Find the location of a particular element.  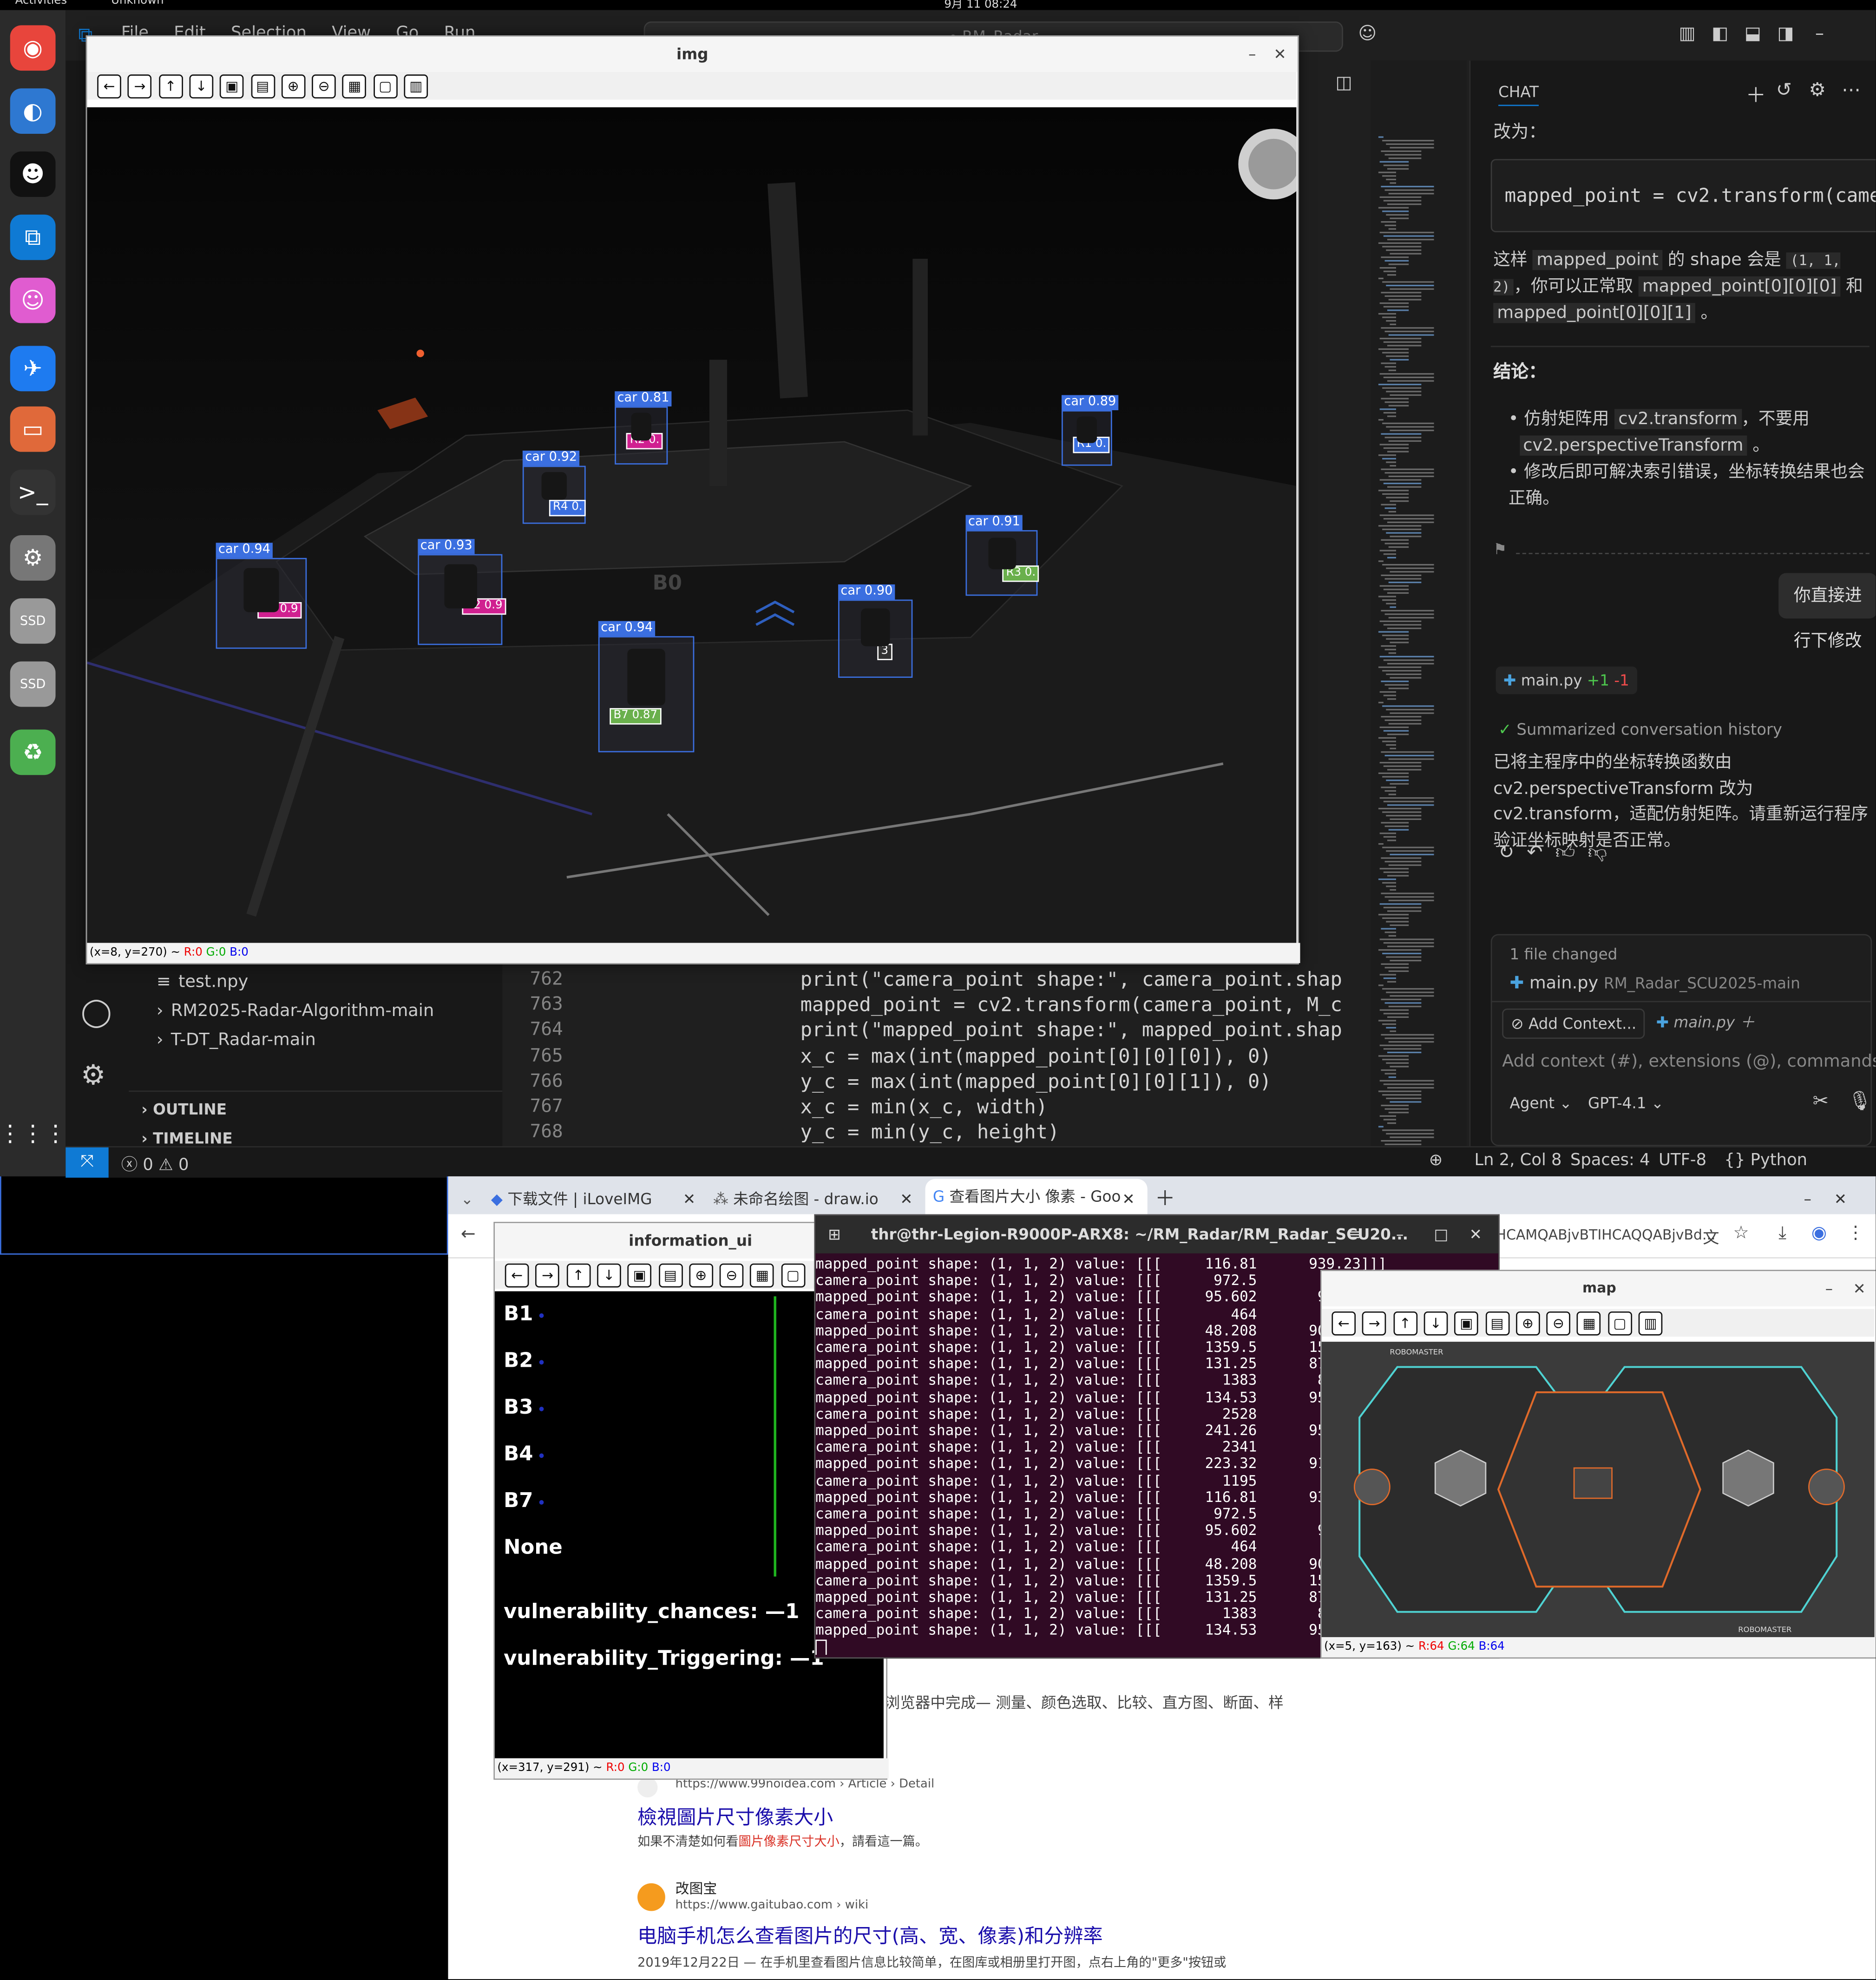

layout-toggle-icon: ▥ is located at coordinates (1687, 34).